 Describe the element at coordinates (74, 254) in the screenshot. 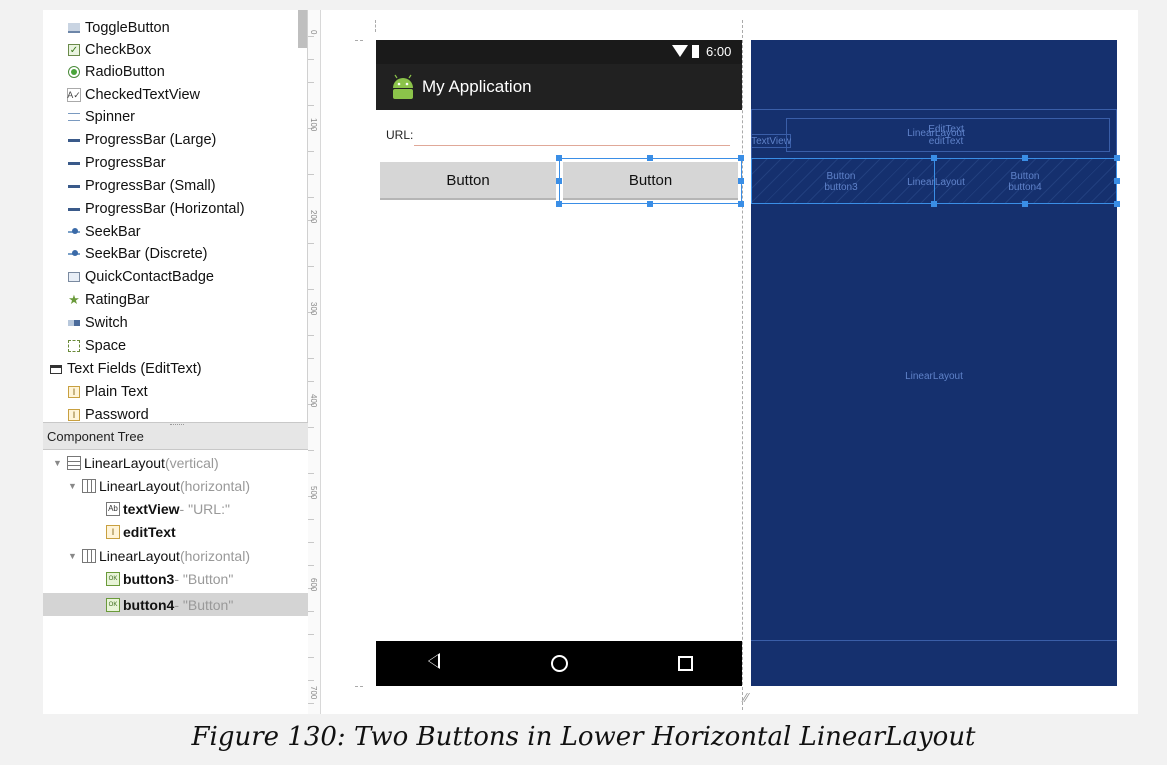

I see `seekbar-icon` at that location.